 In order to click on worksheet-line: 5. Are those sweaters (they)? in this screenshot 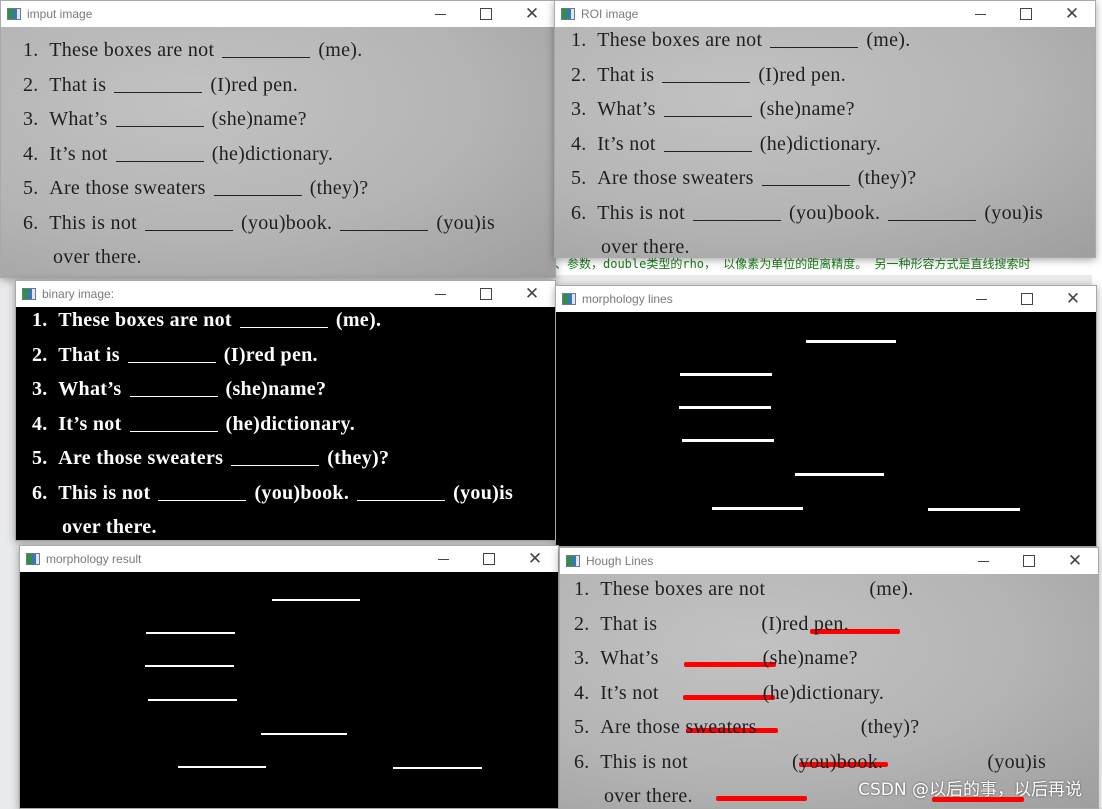, I will do `click(743, 178)`.